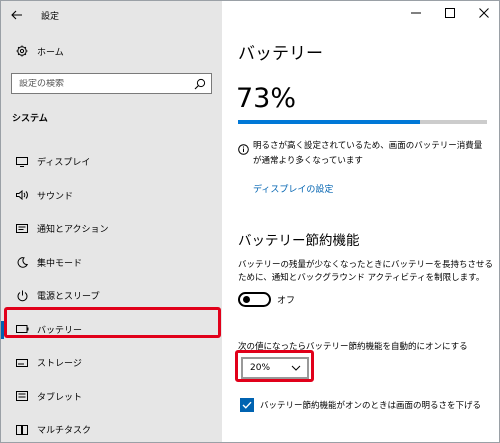 The height and width of the screenshot is (443, 500). I want to click on tablet-icon, so click(22, 396).